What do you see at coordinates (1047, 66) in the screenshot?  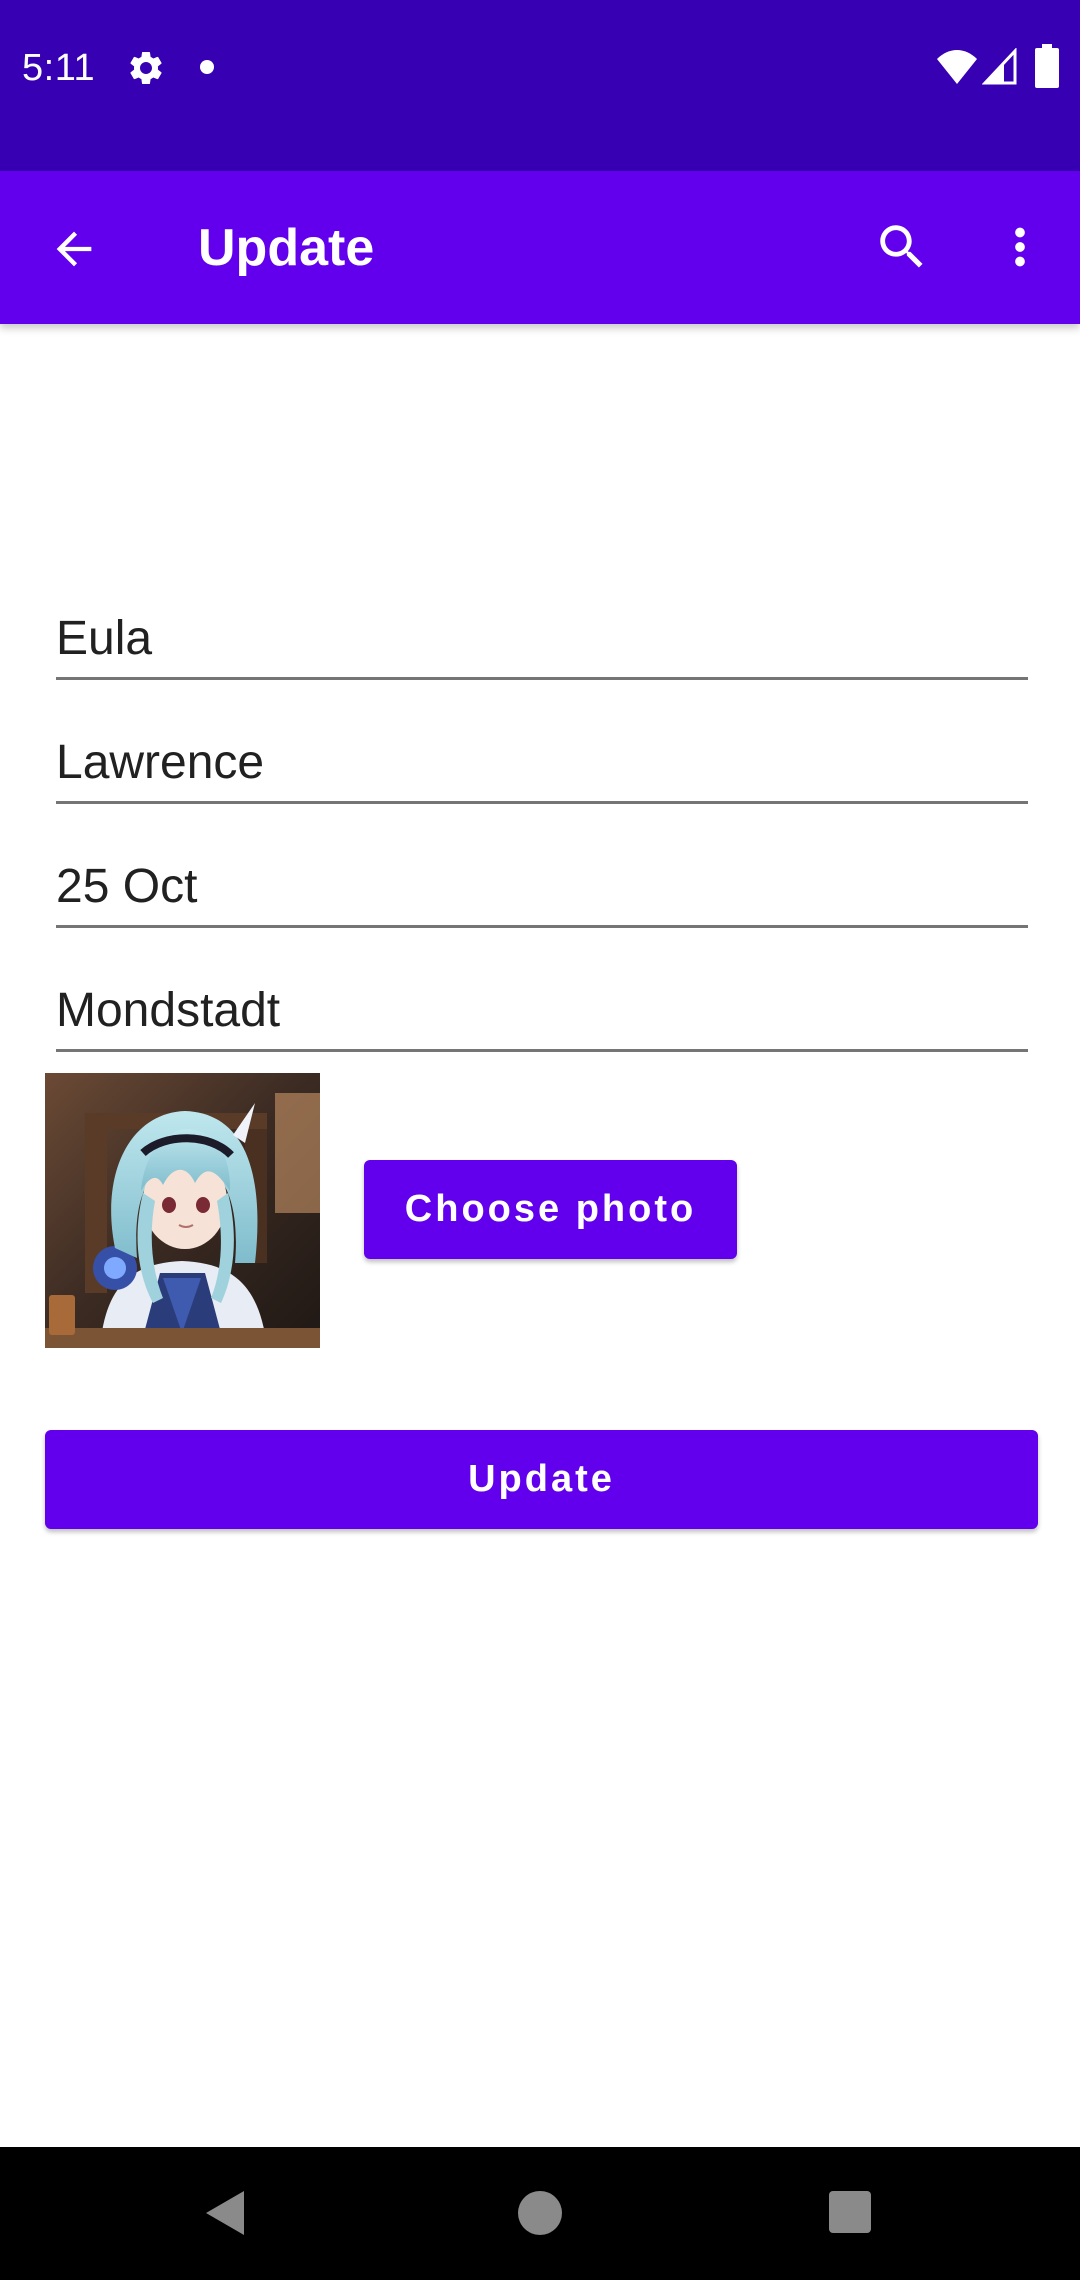 I see `battery-icon` at bounding box center [1047, 66].